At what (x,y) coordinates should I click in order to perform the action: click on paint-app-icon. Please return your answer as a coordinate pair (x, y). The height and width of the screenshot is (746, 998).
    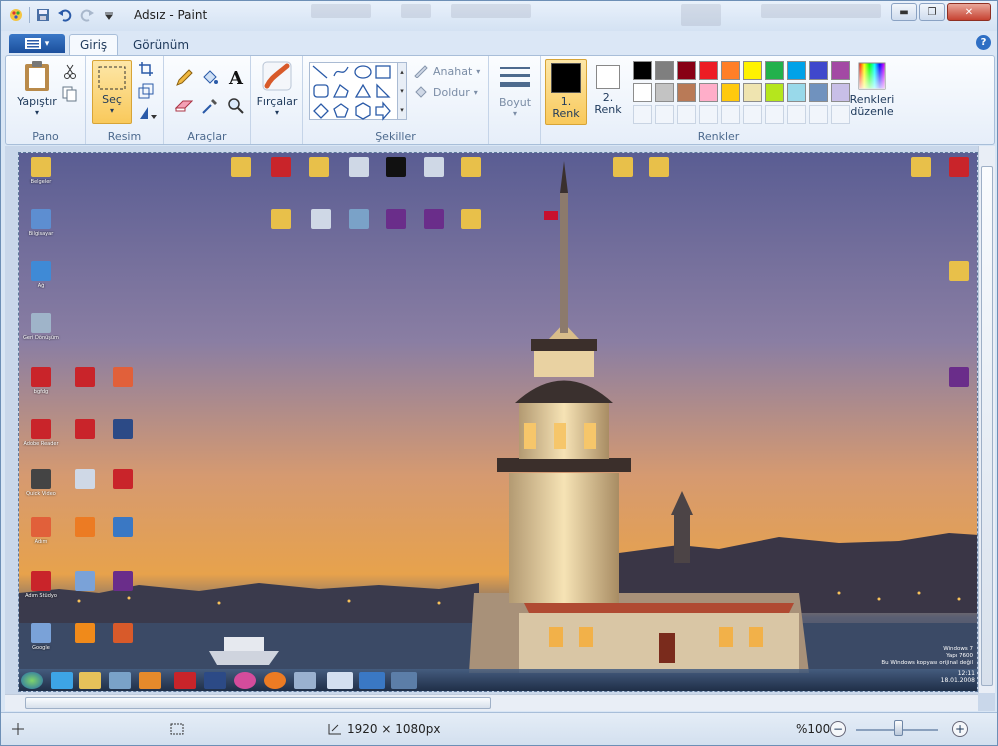
    Looking at the image, I should click on (16, 15).